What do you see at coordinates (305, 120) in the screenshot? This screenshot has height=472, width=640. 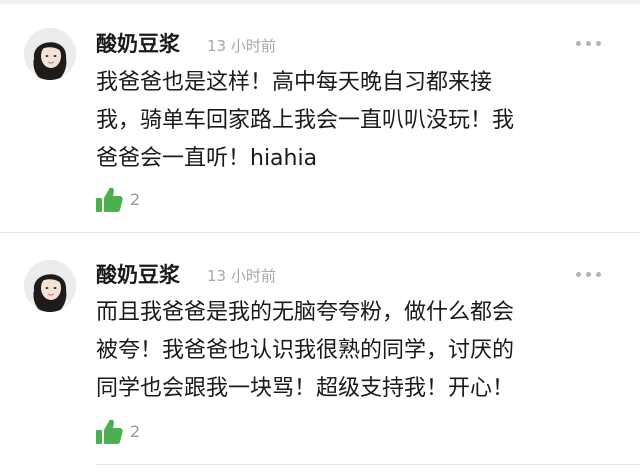 I see `comment-text-line: 我，骑单车回家路上我会一直叭叭没玩！我` at bounding box center [305, 120].